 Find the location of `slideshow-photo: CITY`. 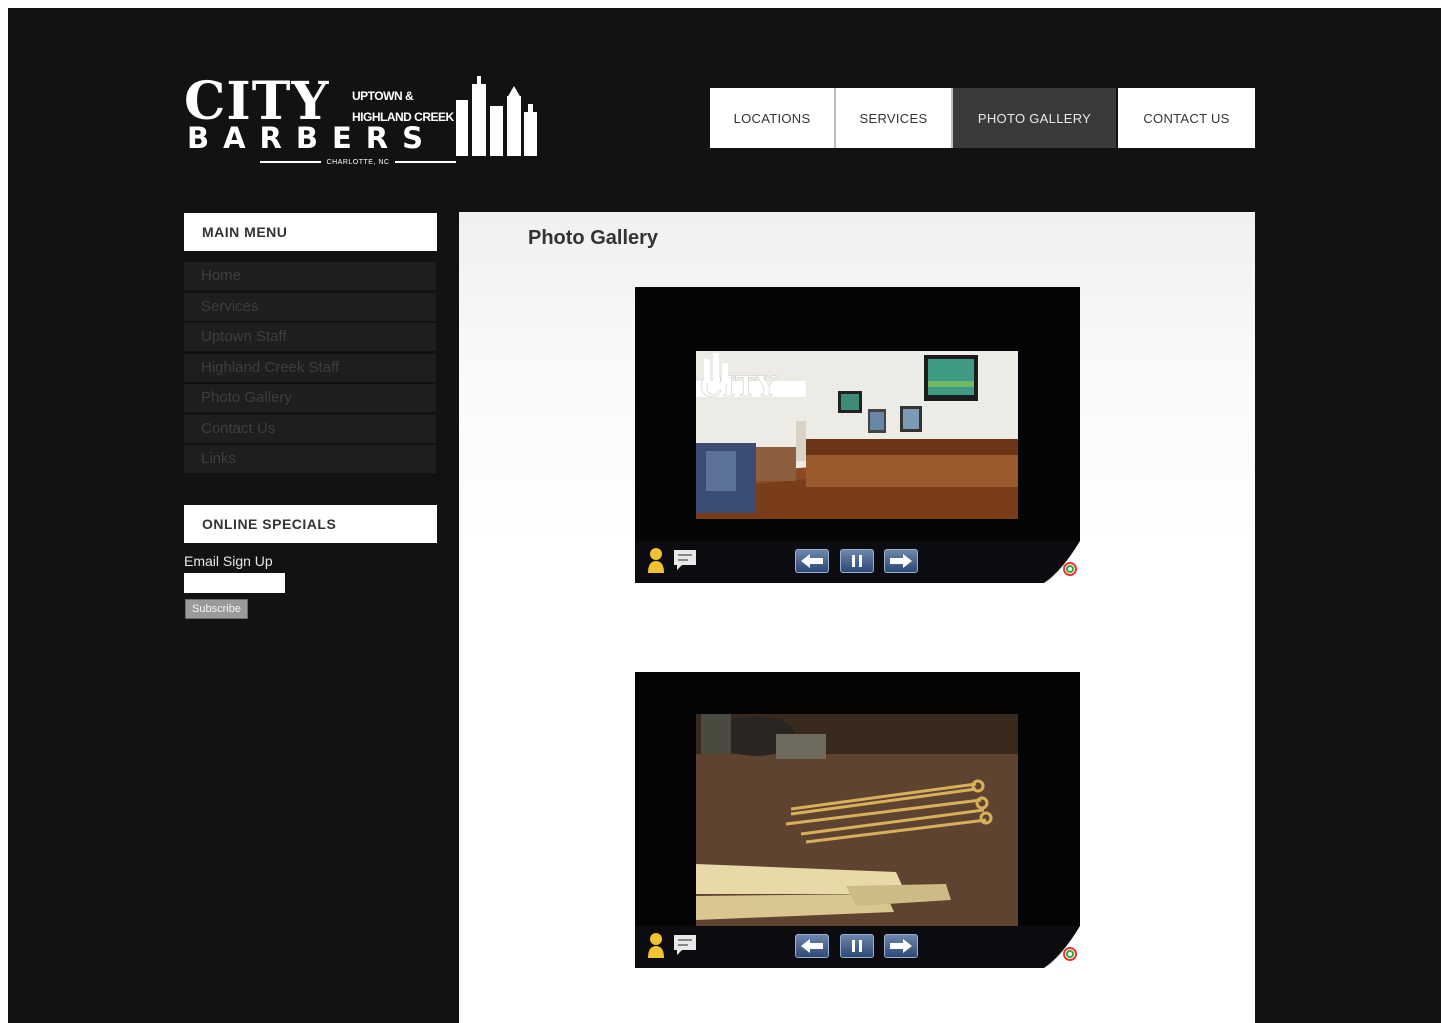

slideshow-photo: CITY is located at coordinates (857, 435).